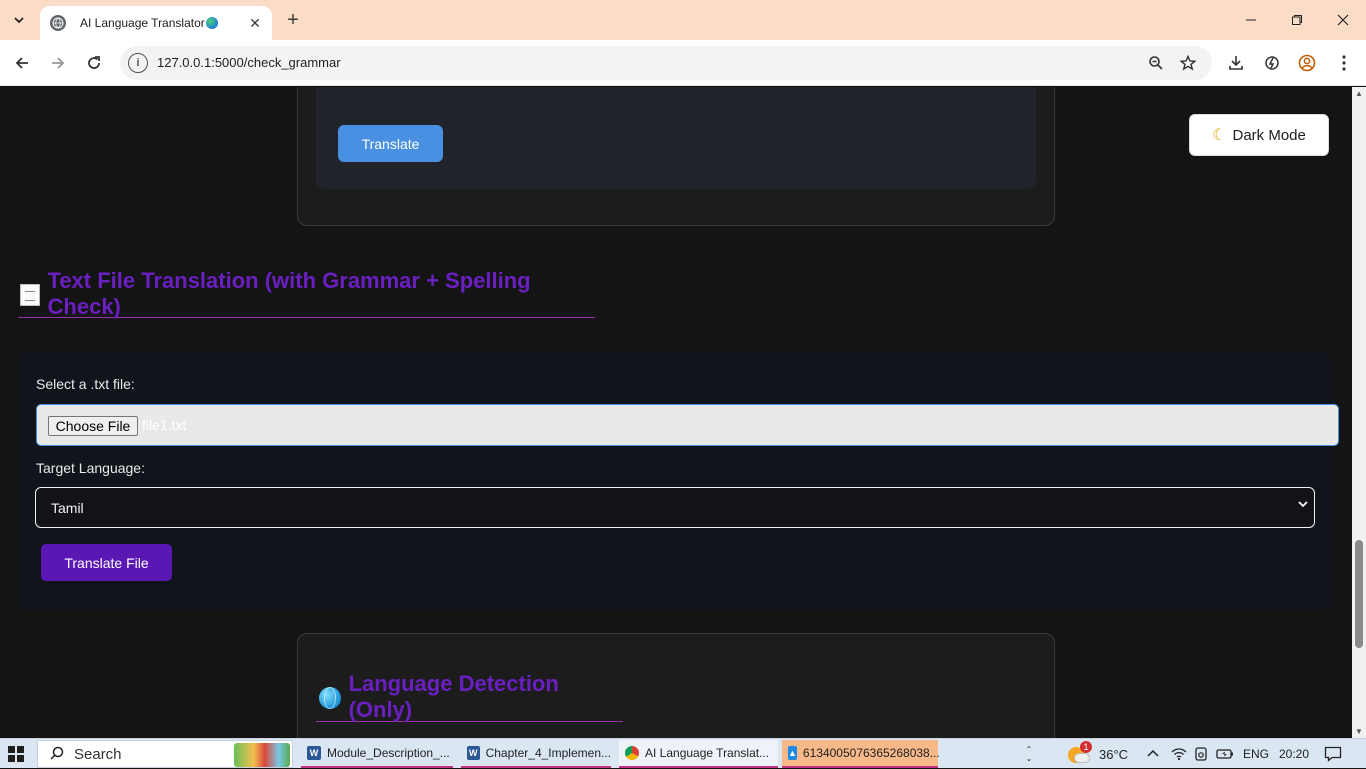  I want to click on url-text: 127.0.0.1:5000/check_grammar, so click(249, 62).